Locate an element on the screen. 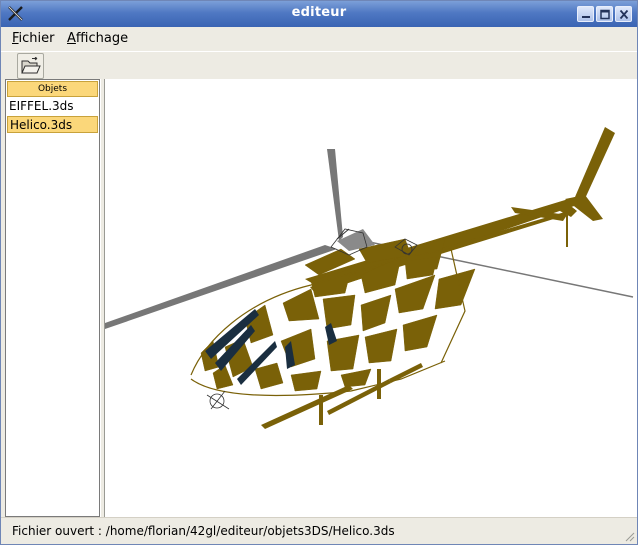 This screenshot has height=545, width=638. title-bar: editeur is located at coordinates (319, 14).